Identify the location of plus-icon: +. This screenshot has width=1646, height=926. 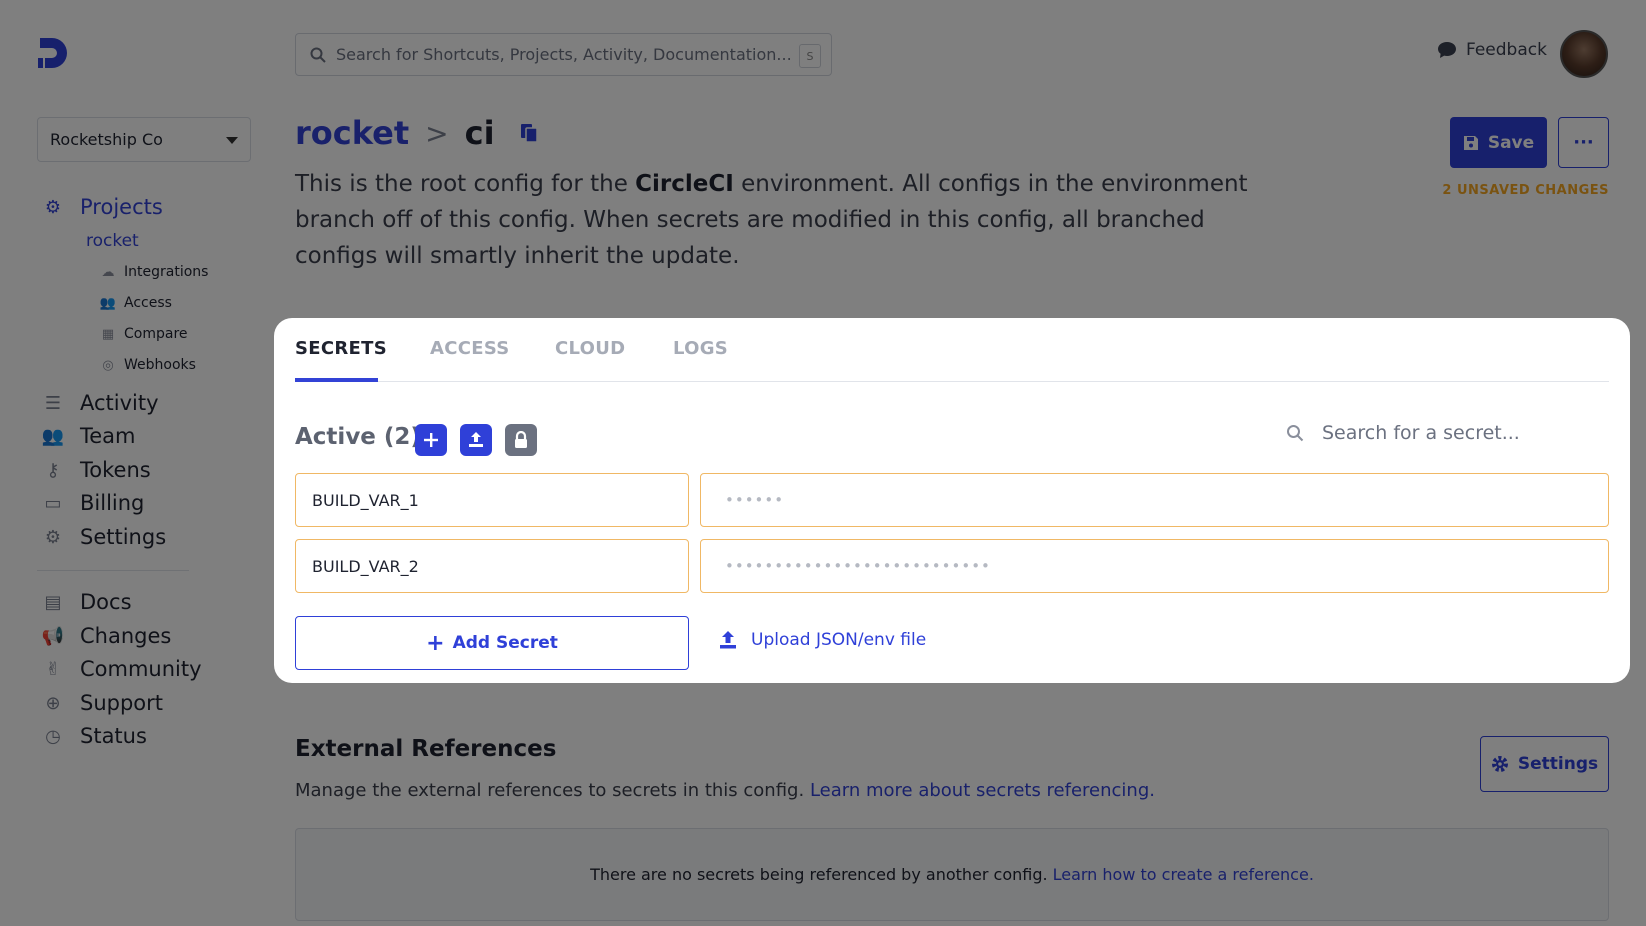
(435, 643).